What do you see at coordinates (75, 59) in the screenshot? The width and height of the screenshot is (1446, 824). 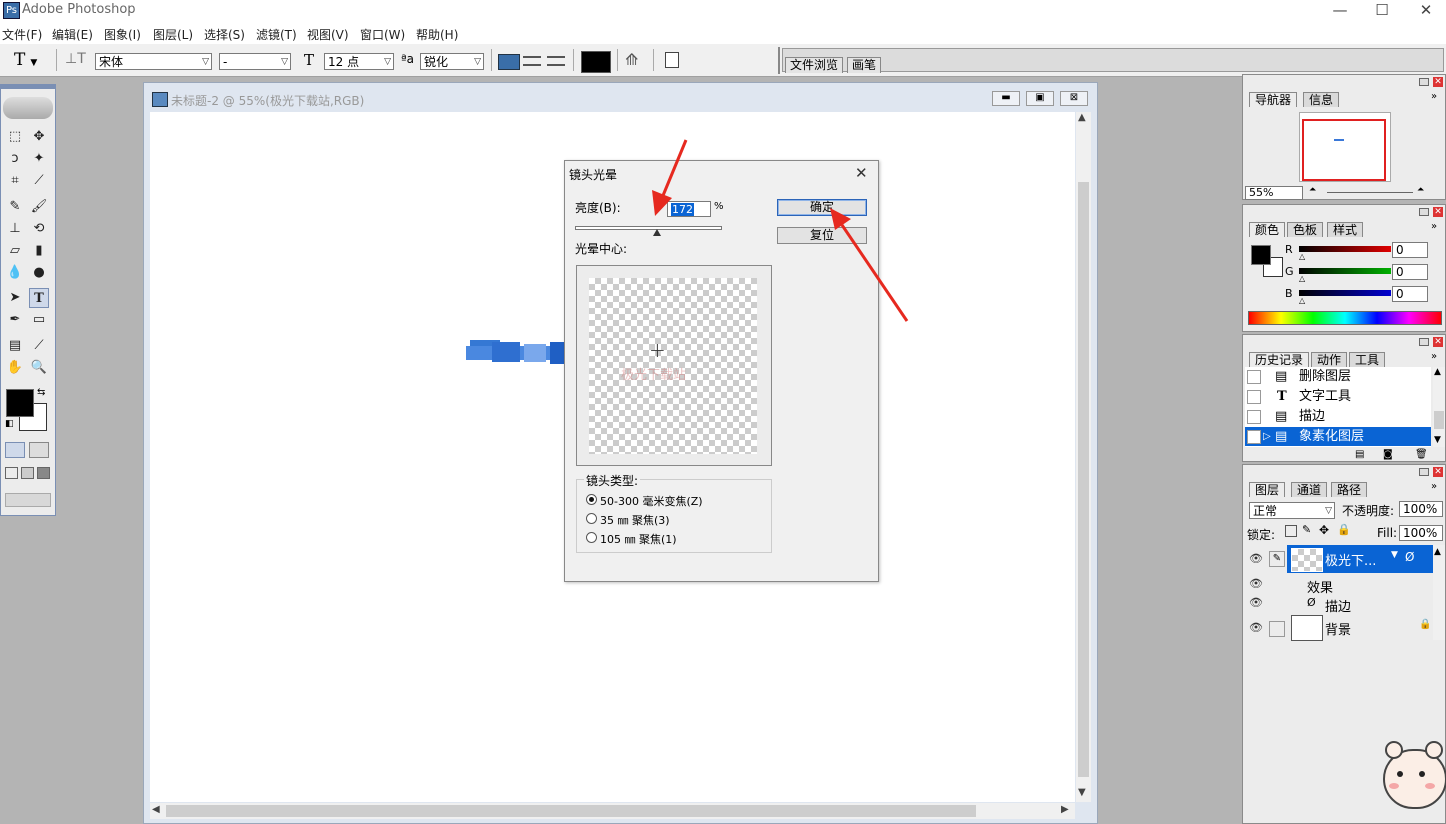 I see `text-orientation-icon: ⊥T` at bounding box center [75, 59].